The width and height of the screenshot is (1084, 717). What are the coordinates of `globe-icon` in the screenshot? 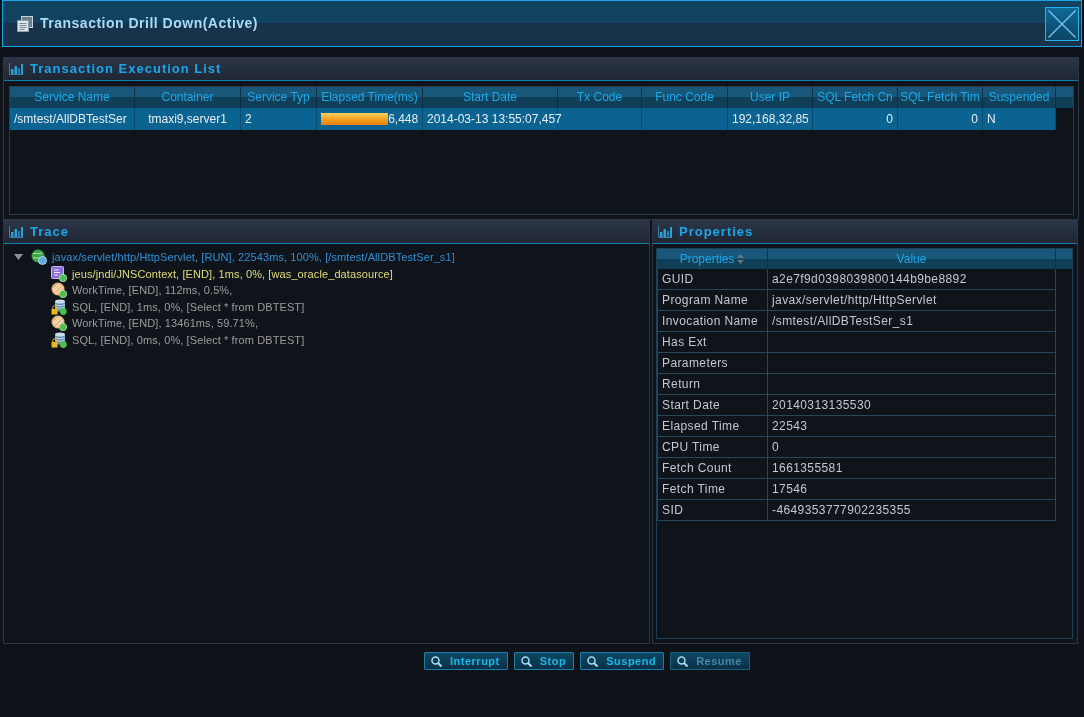 It's located at (39, 257).